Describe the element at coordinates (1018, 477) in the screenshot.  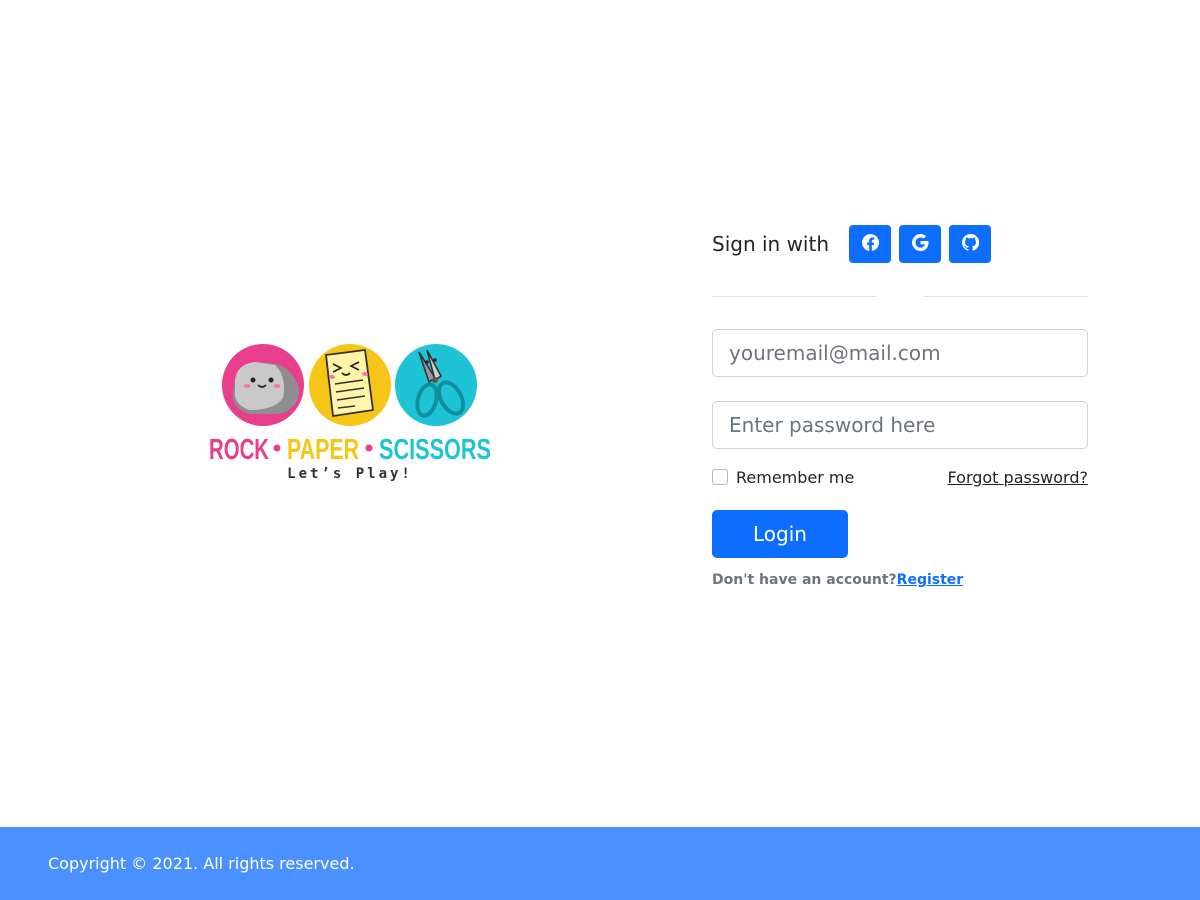
I see `forgot-password-link: Forgot password?` at that location.